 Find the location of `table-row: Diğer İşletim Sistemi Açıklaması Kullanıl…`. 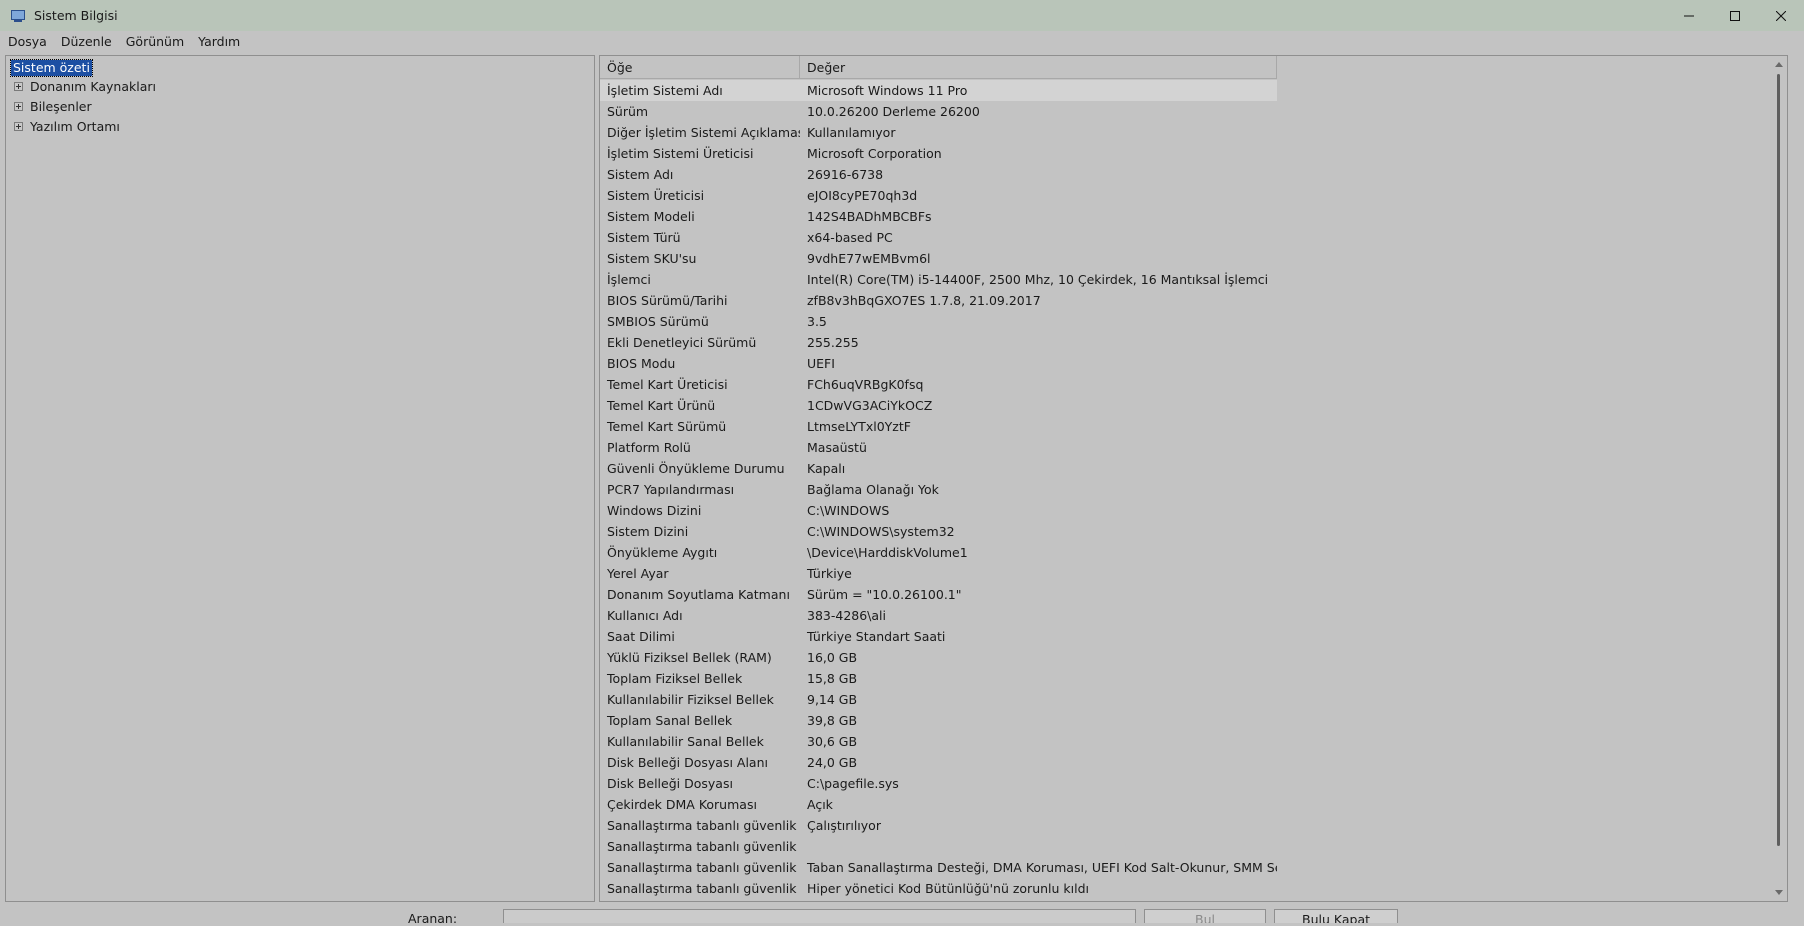

table-row: Diğer İşletim Sistemi Açıklaması Kullanıl… is located at coordinates (938, 132).